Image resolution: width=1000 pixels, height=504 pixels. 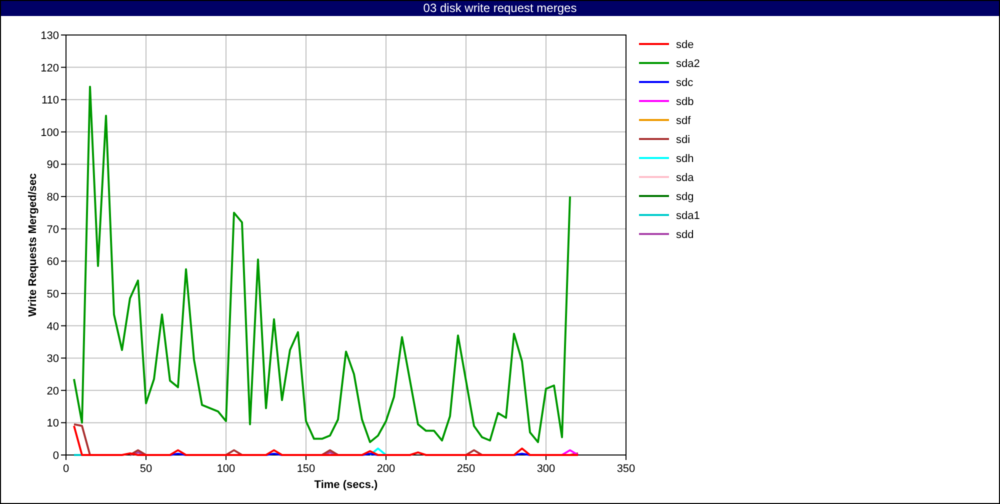 I want to click on legend-label: sde, so click(x=685, y=45).